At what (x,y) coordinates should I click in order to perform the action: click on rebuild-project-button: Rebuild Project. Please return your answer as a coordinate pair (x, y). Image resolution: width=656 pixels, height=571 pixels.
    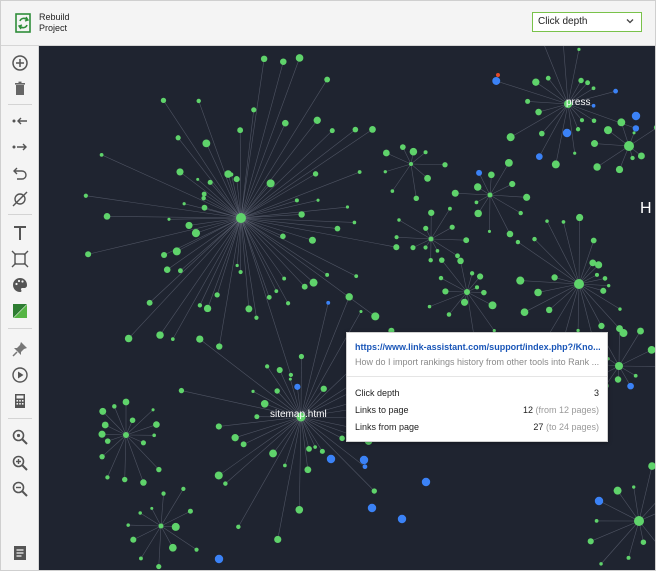
    Looking at the image, I should click on (42, 23).